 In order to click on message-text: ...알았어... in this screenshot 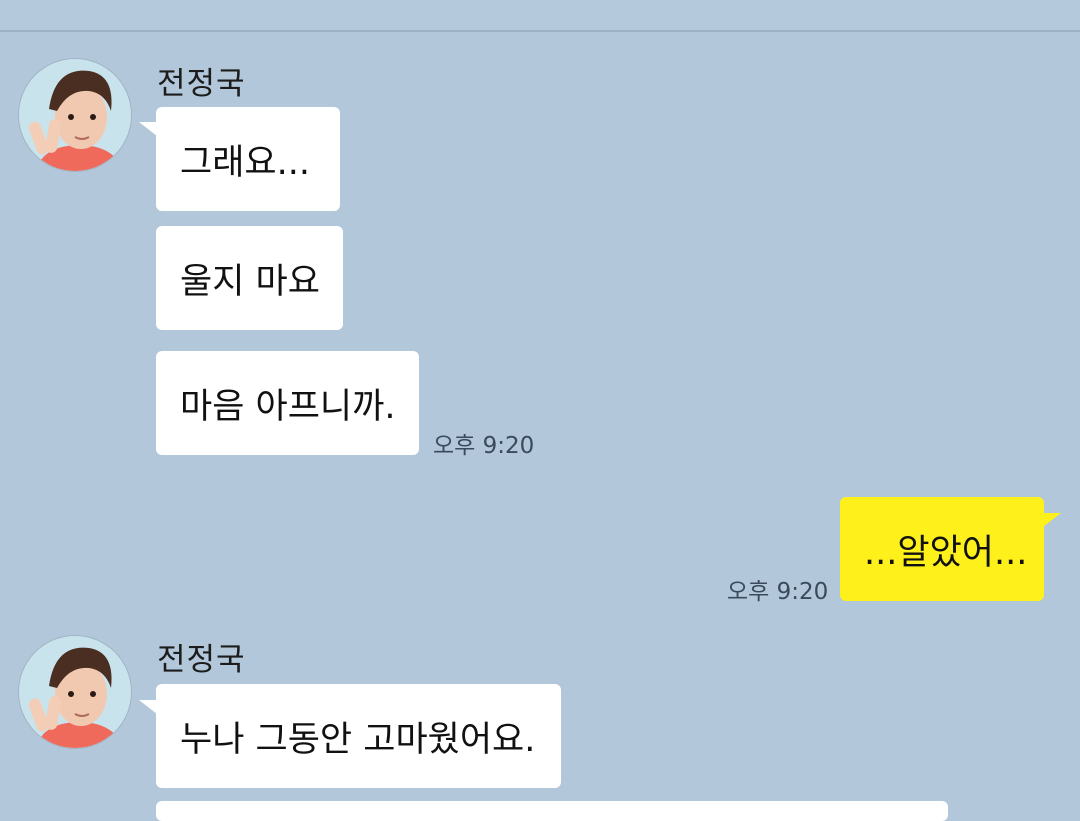, I will do `click(946, 552)`.